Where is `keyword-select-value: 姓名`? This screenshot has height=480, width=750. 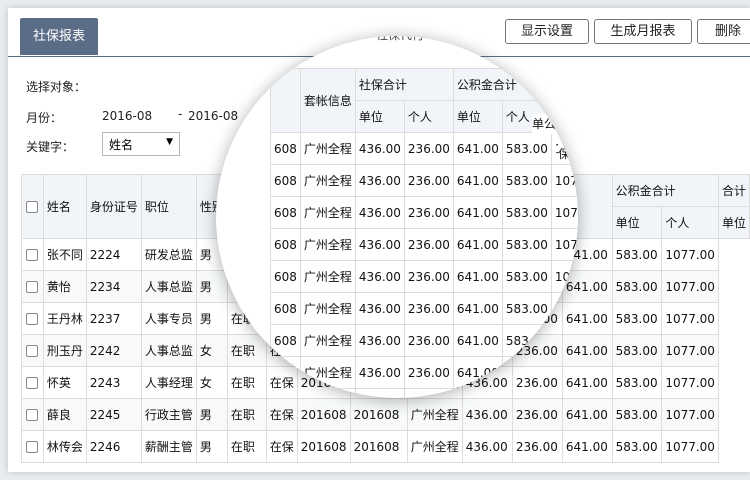 keyword-select-value: 姓名 is located at coordinates (121, 145).